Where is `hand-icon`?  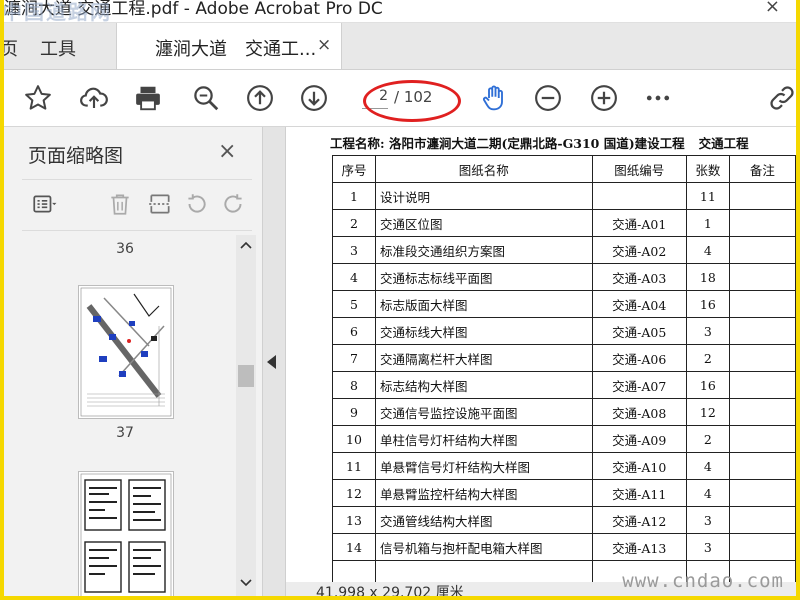 hand-icon is located at coordinates (494, 98).